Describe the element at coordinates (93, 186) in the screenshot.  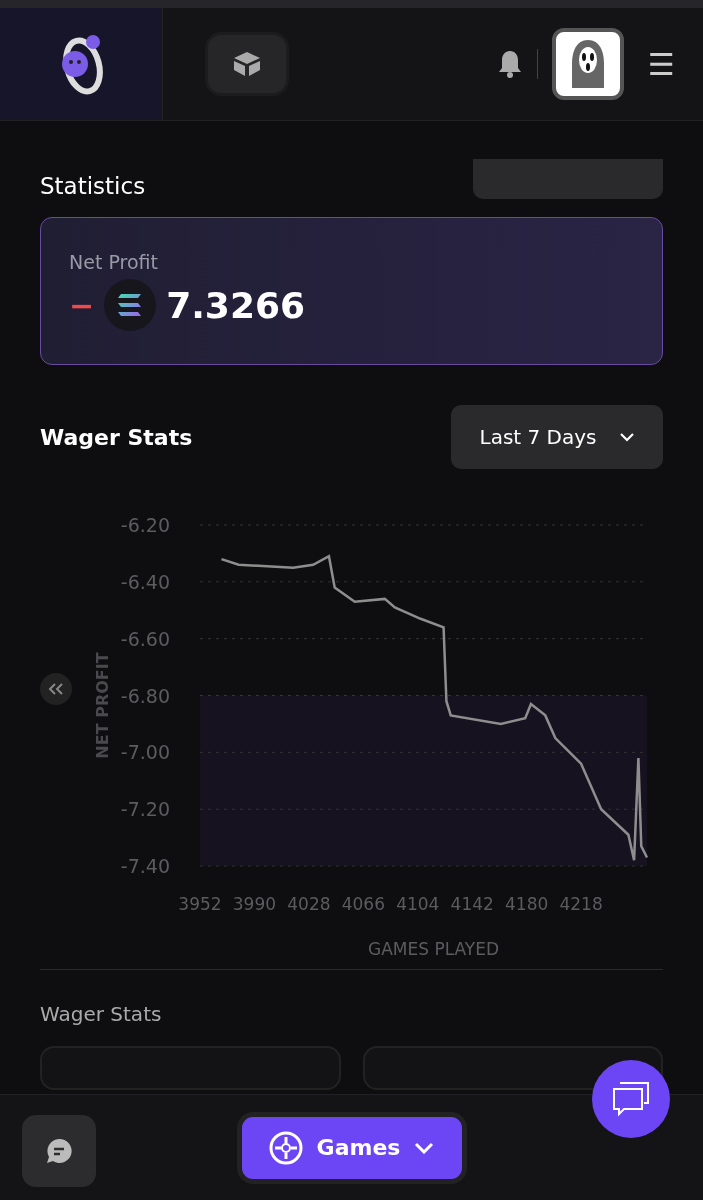
I see `section-title: Statistics` at that location.